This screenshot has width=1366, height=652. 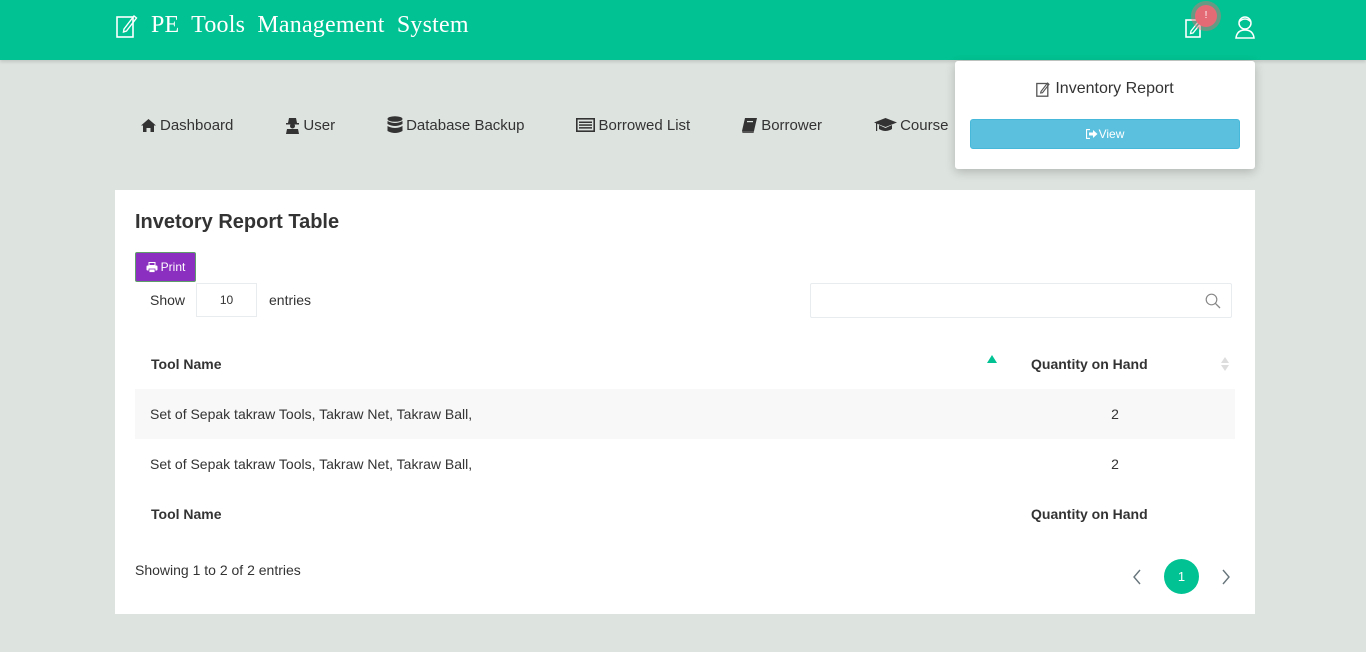 I want to click on nav-label: Course, so click(x=924, y=125).